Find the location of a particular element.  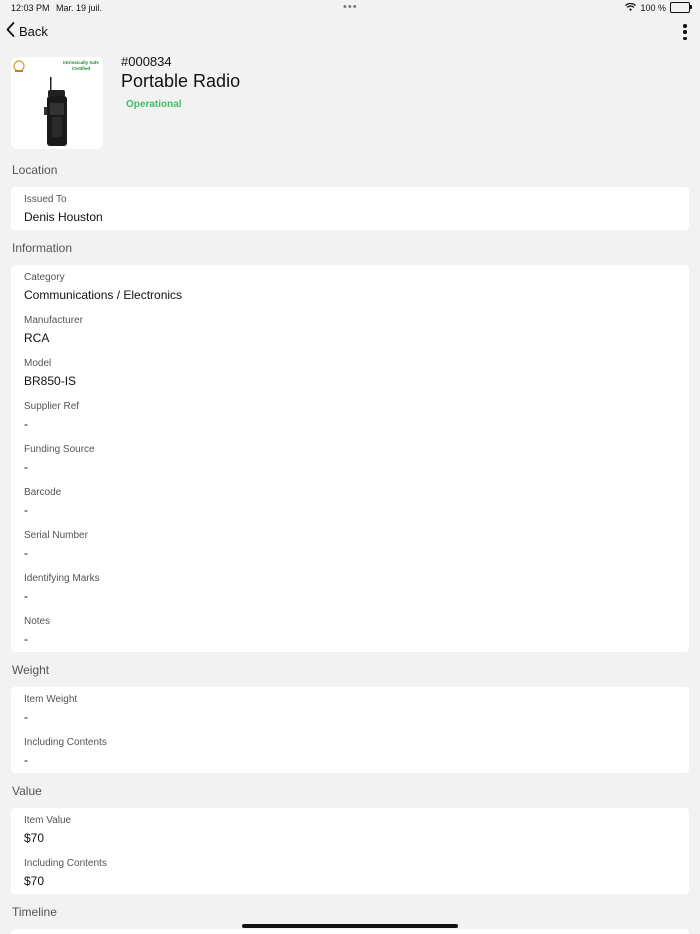

asset-id: #000834 is located at coordinates (146, 61).